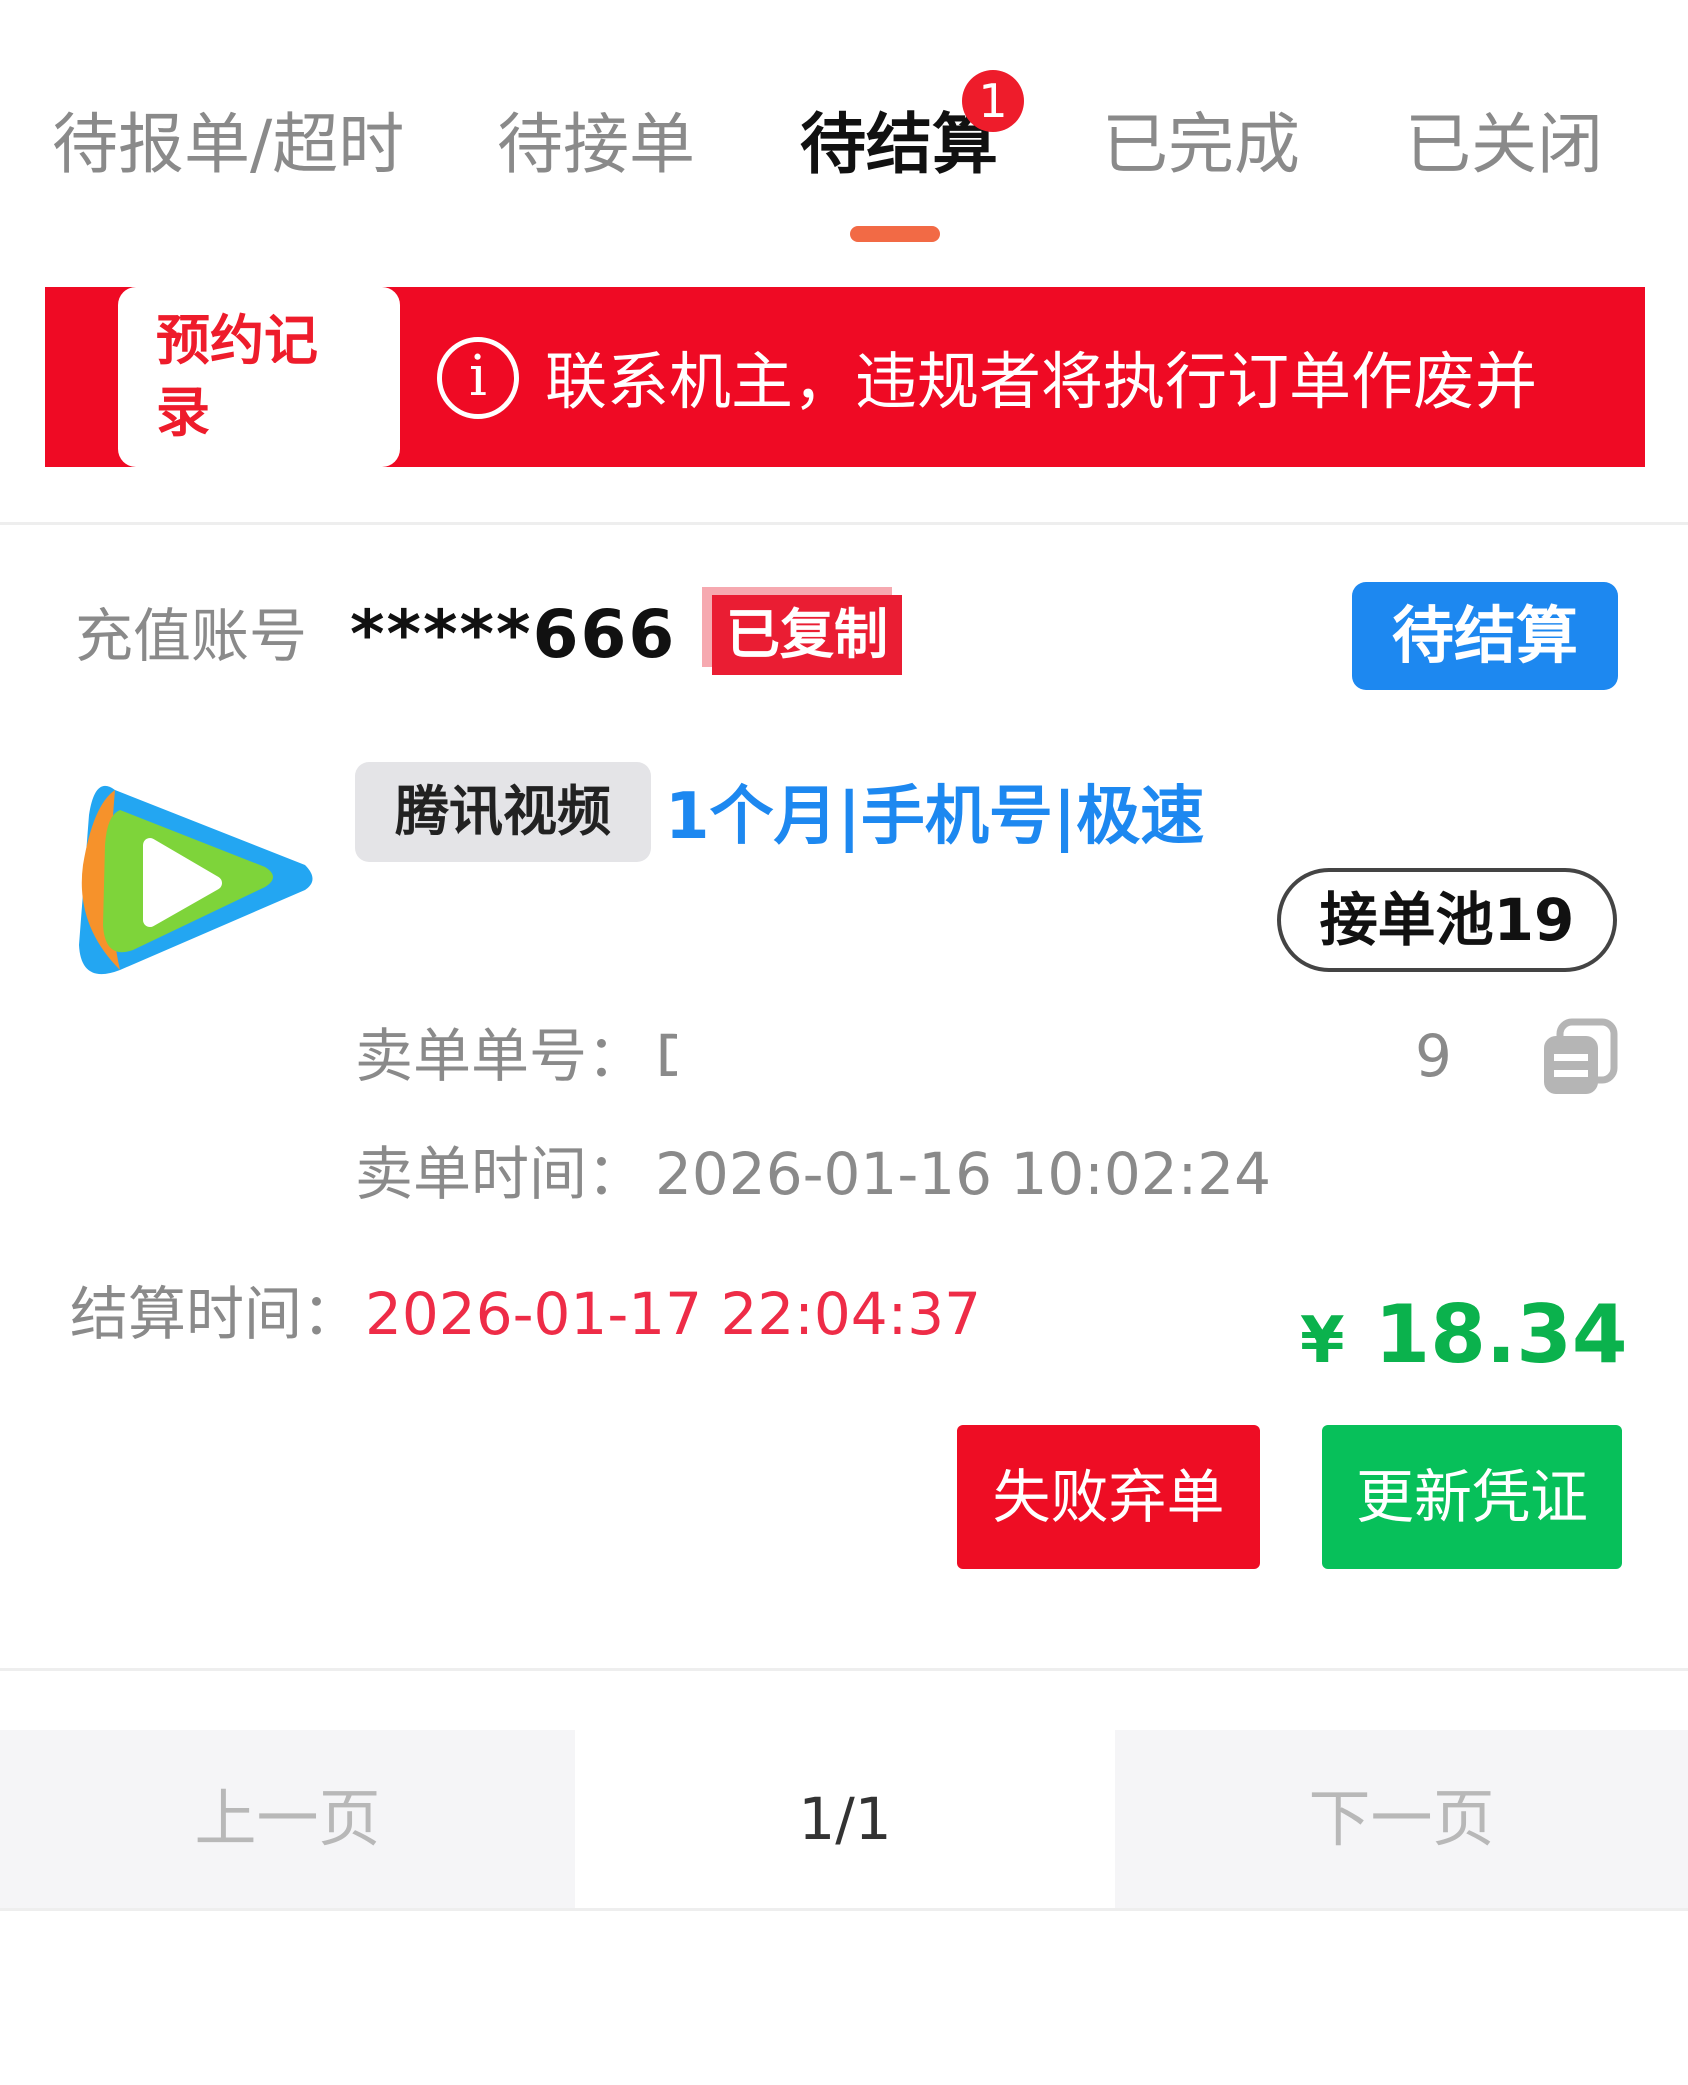 Image resolution: width=1688 pixels, height=2085 pixels. I want to click on reservation-record-button: 预约记录, so click(259, 377).